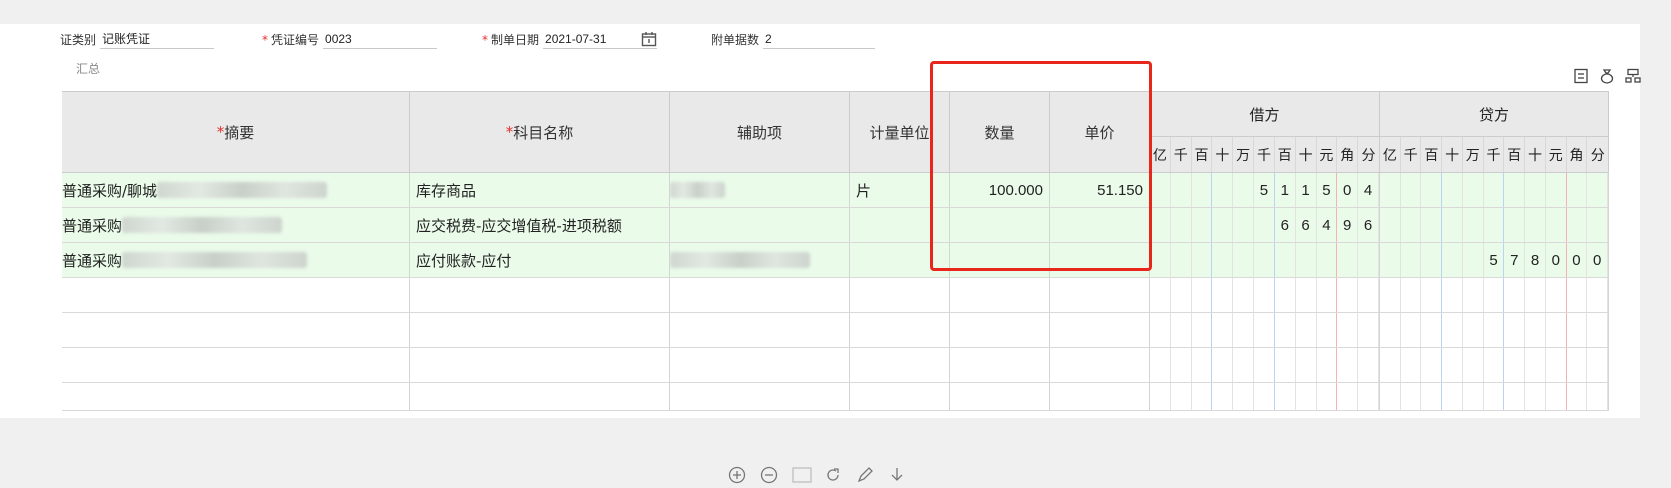 The image size is (1671, 488). What do you see at coordinates (819, 39) in the screenshot?
I see `attachments-input: 2` at bounding box center [819, 39].